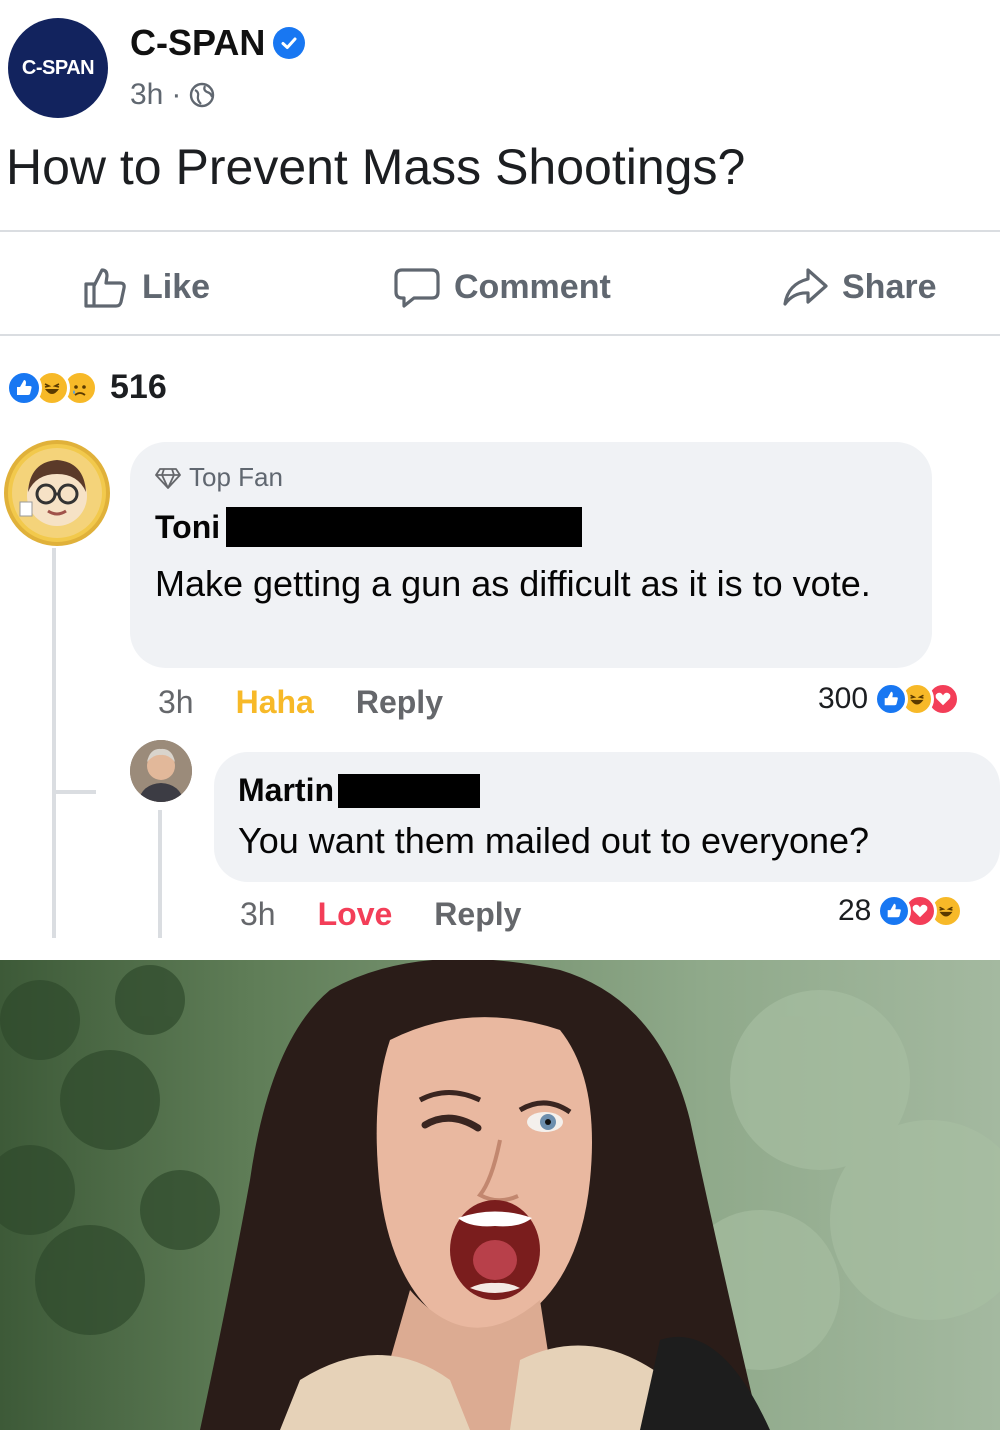  Describe the element at coordinates (289, 43) in the screenshot. I see `verified-badge-icon` at that location.